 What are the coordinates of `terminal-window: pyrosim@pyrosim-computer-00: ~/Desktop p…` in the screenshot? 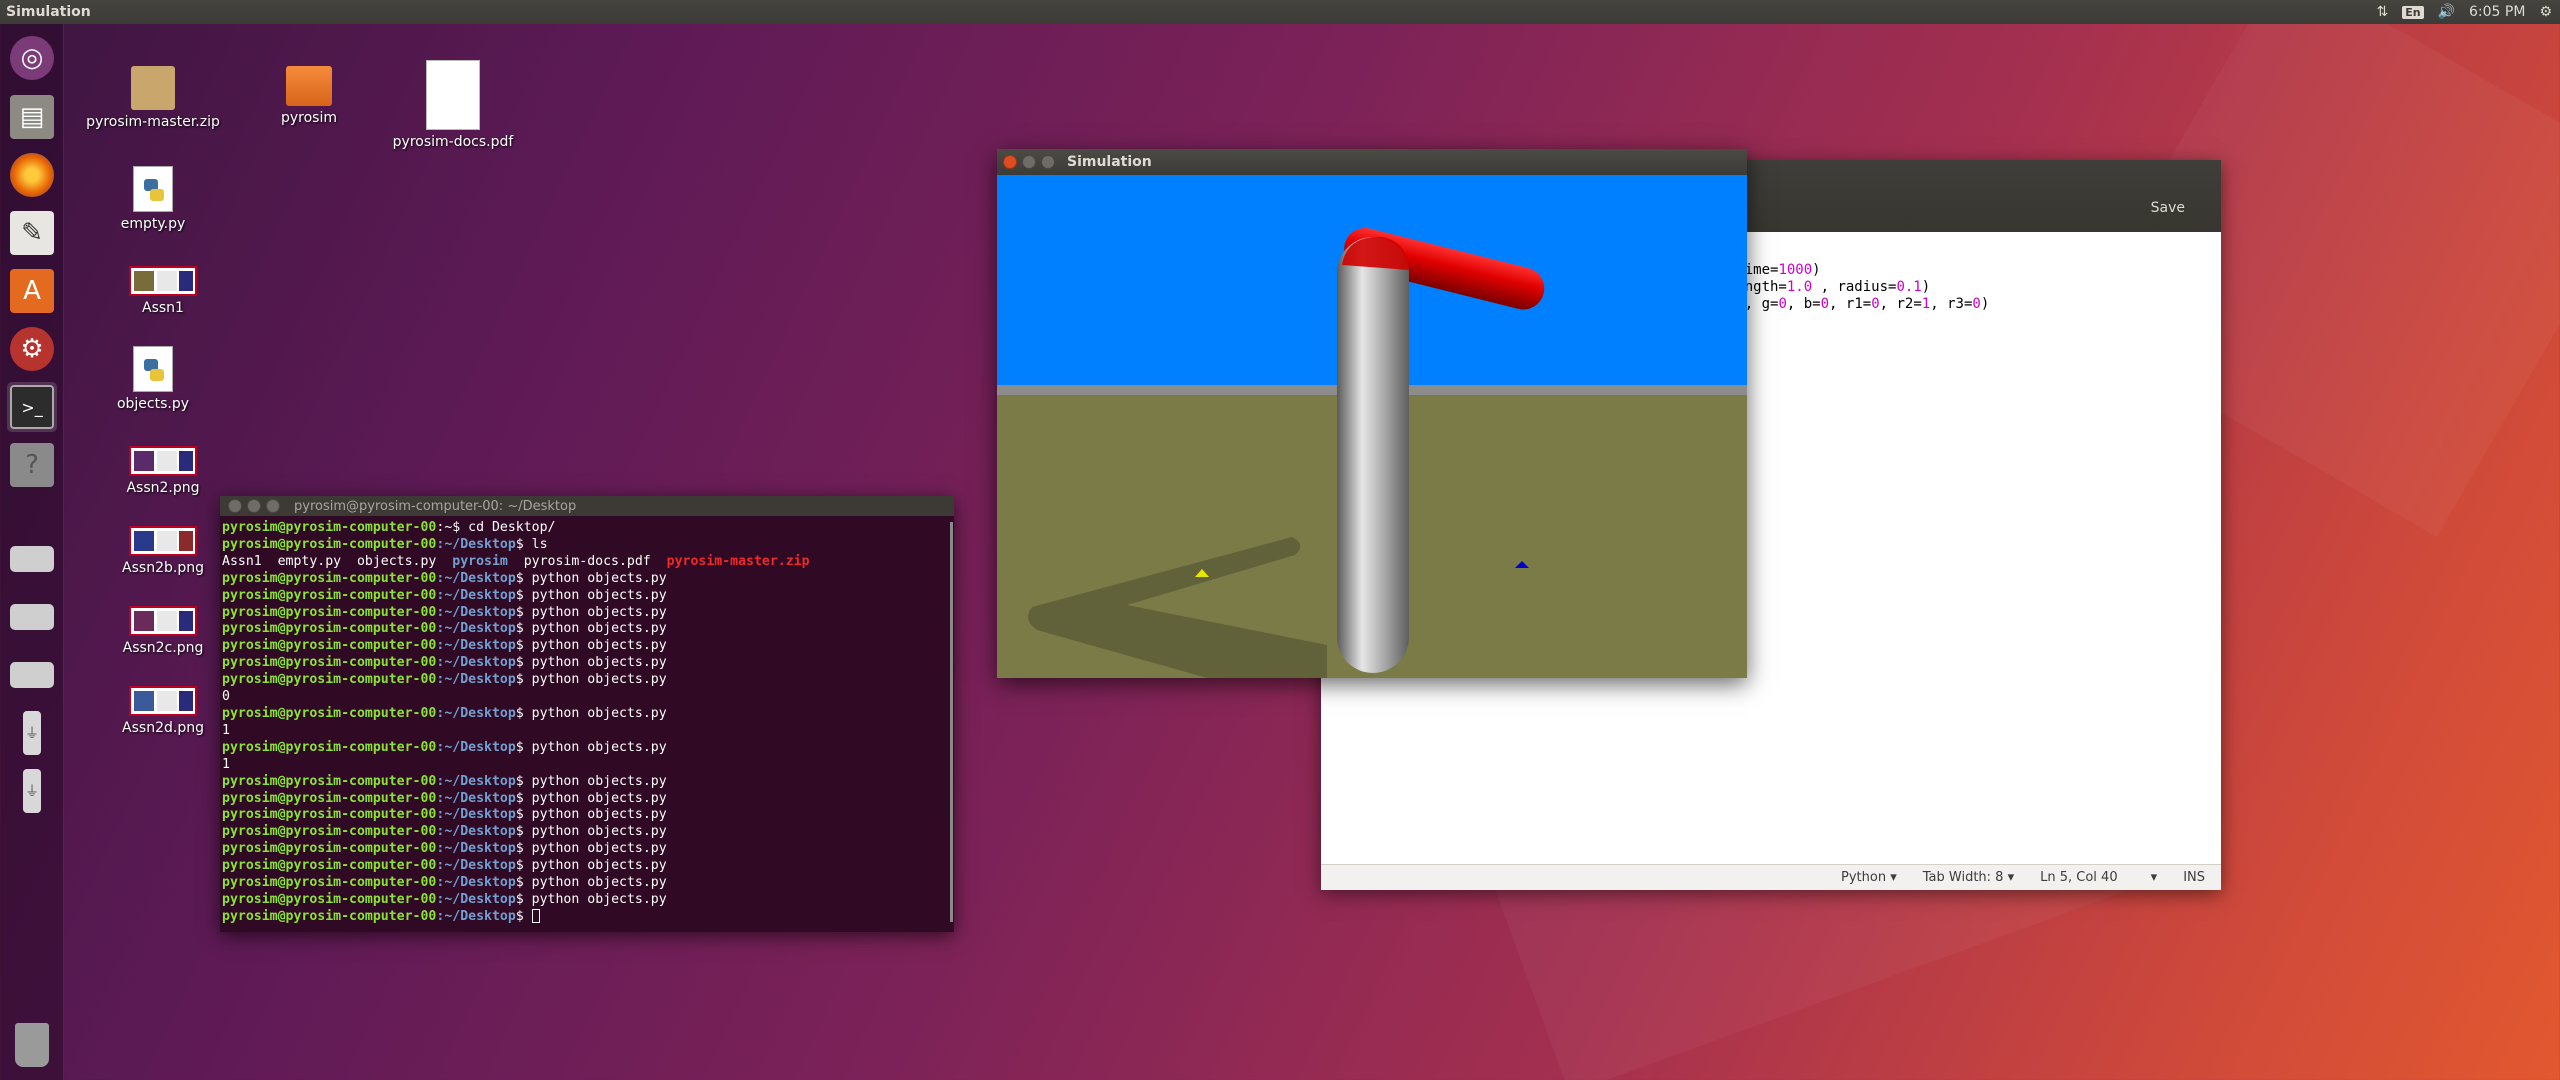 It's located at (587, 714).